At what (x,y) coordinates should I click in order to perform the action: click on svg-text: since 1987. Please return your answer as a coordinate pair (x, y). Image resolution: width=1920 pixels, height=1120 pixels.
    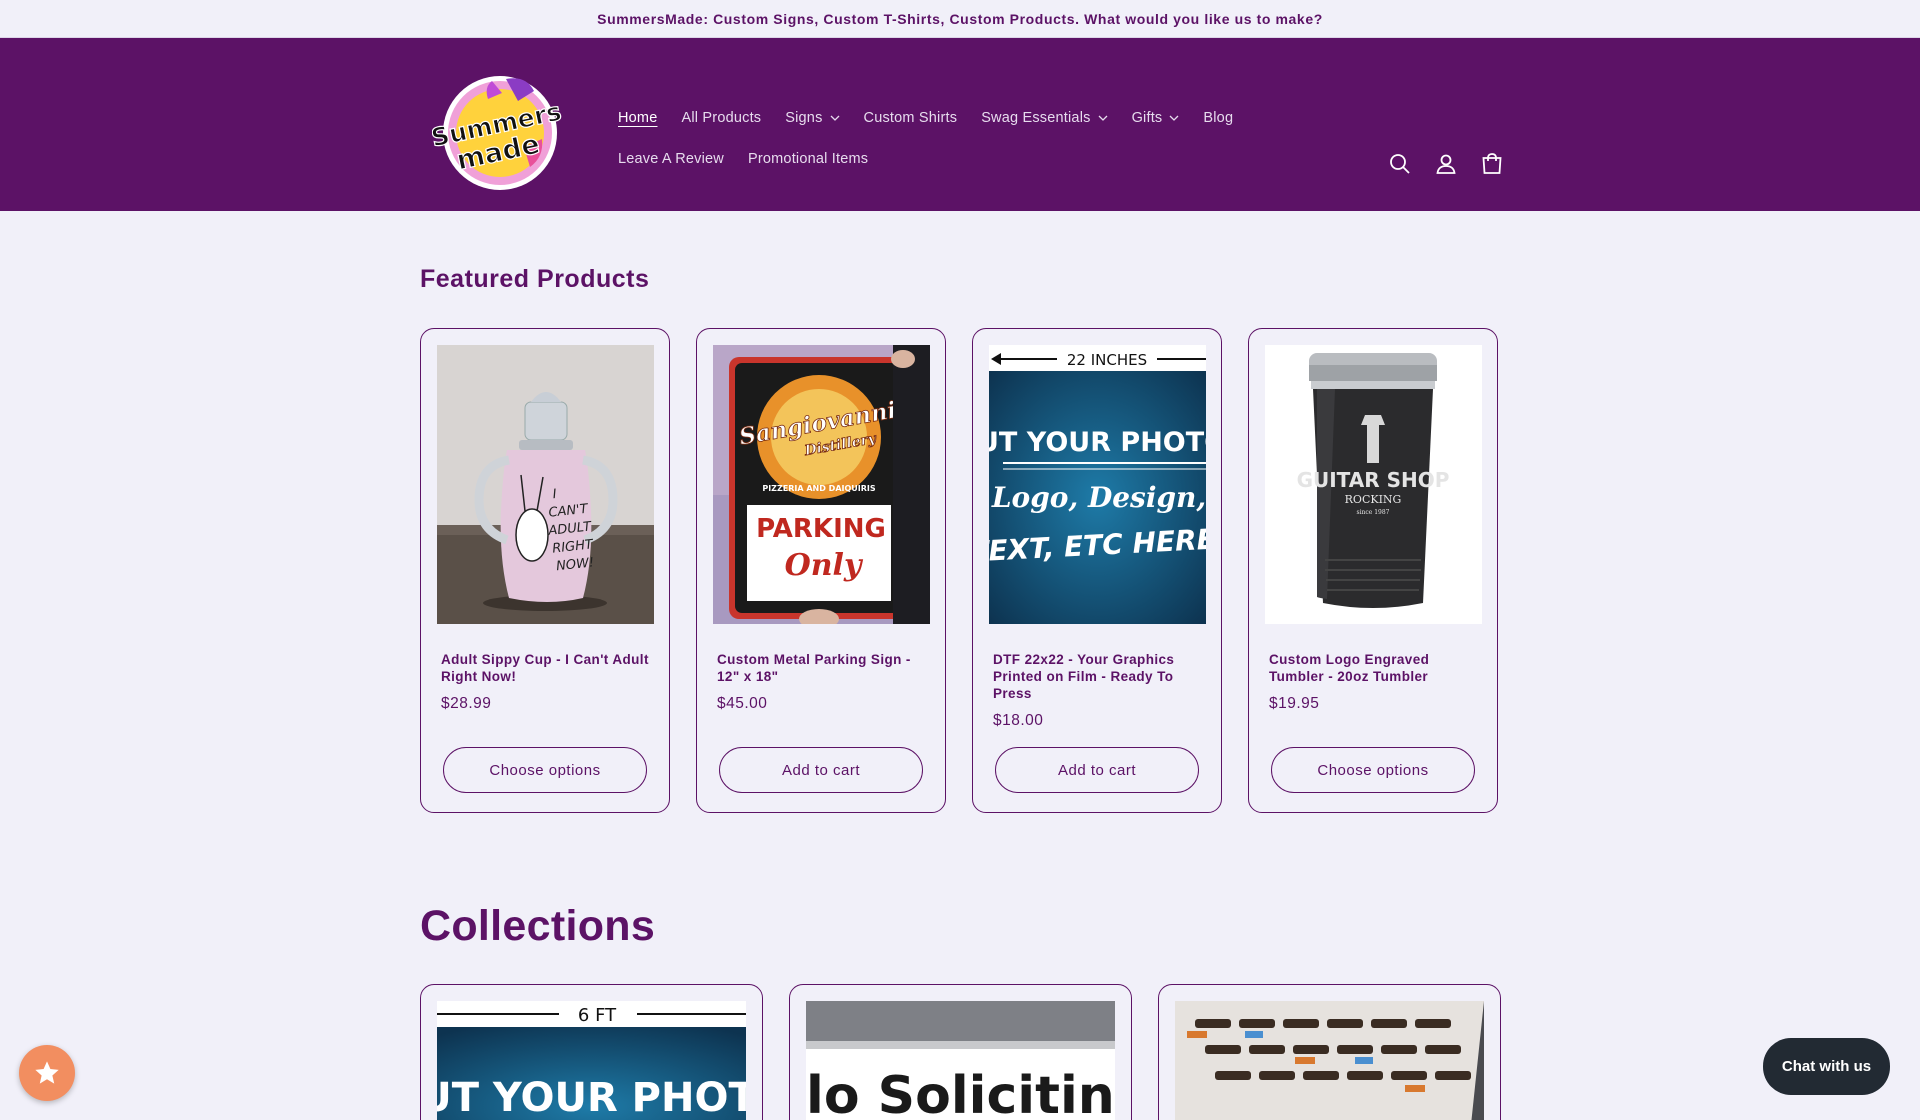
    Looking at the image, I should click on (1373, 512).